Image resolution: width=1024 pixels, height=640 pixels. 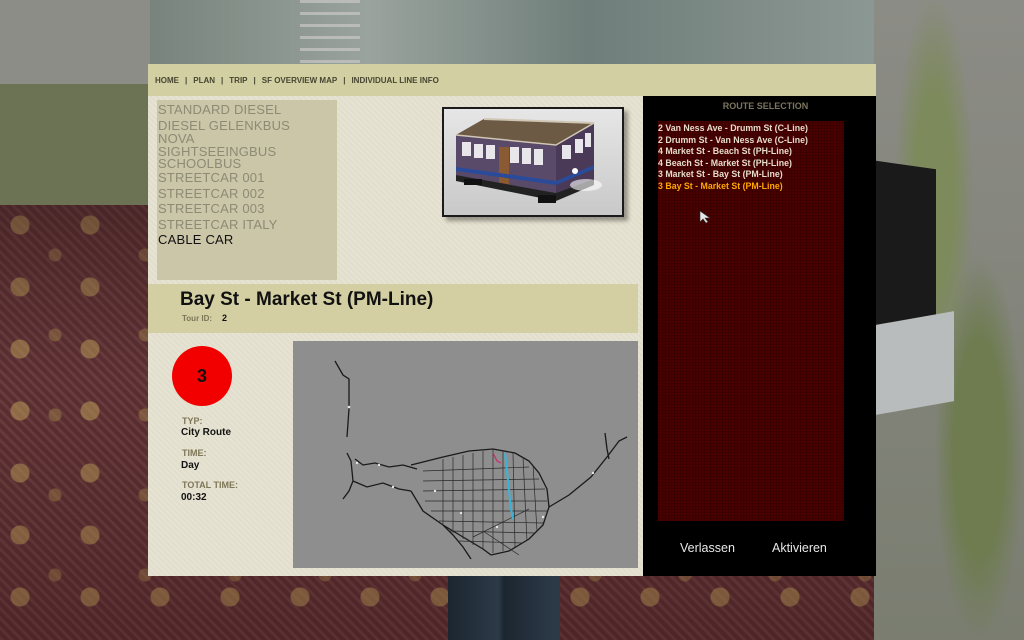 I want to click on time-label: TIME:, so click(x=194, y=453).